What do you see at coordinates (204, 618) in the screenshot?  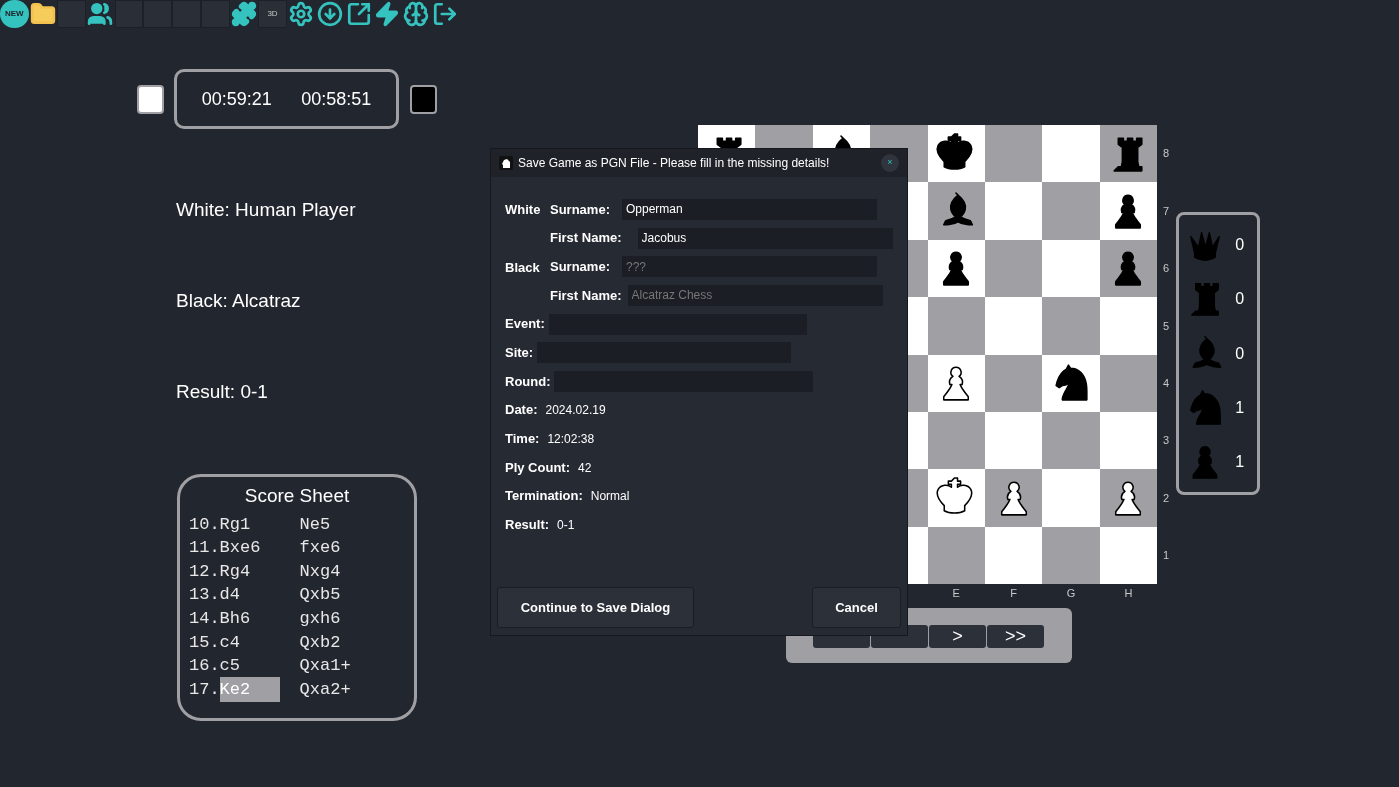 I see `move-number: 14.` at bounding box center [204, 618].